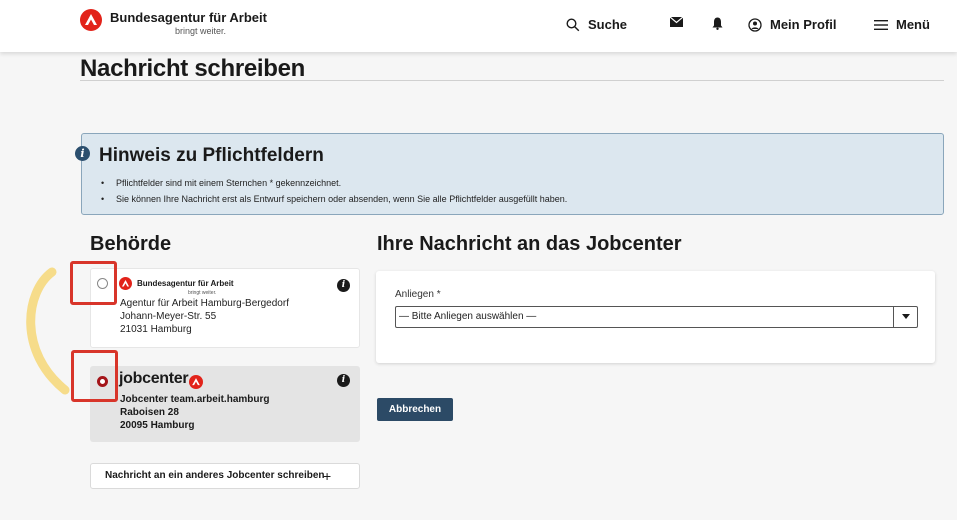 The width and height of the screenshot is (957, 520). I want to click on card-street: Johann-Meyer-Str. 55, so click(168, 316).